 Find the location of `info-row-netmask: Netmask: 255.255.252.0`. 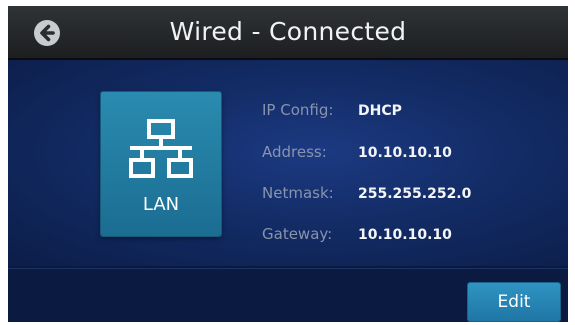

info-row-netmask: Netmask: 255.255.252.0 is located at coordinates (366, 193).